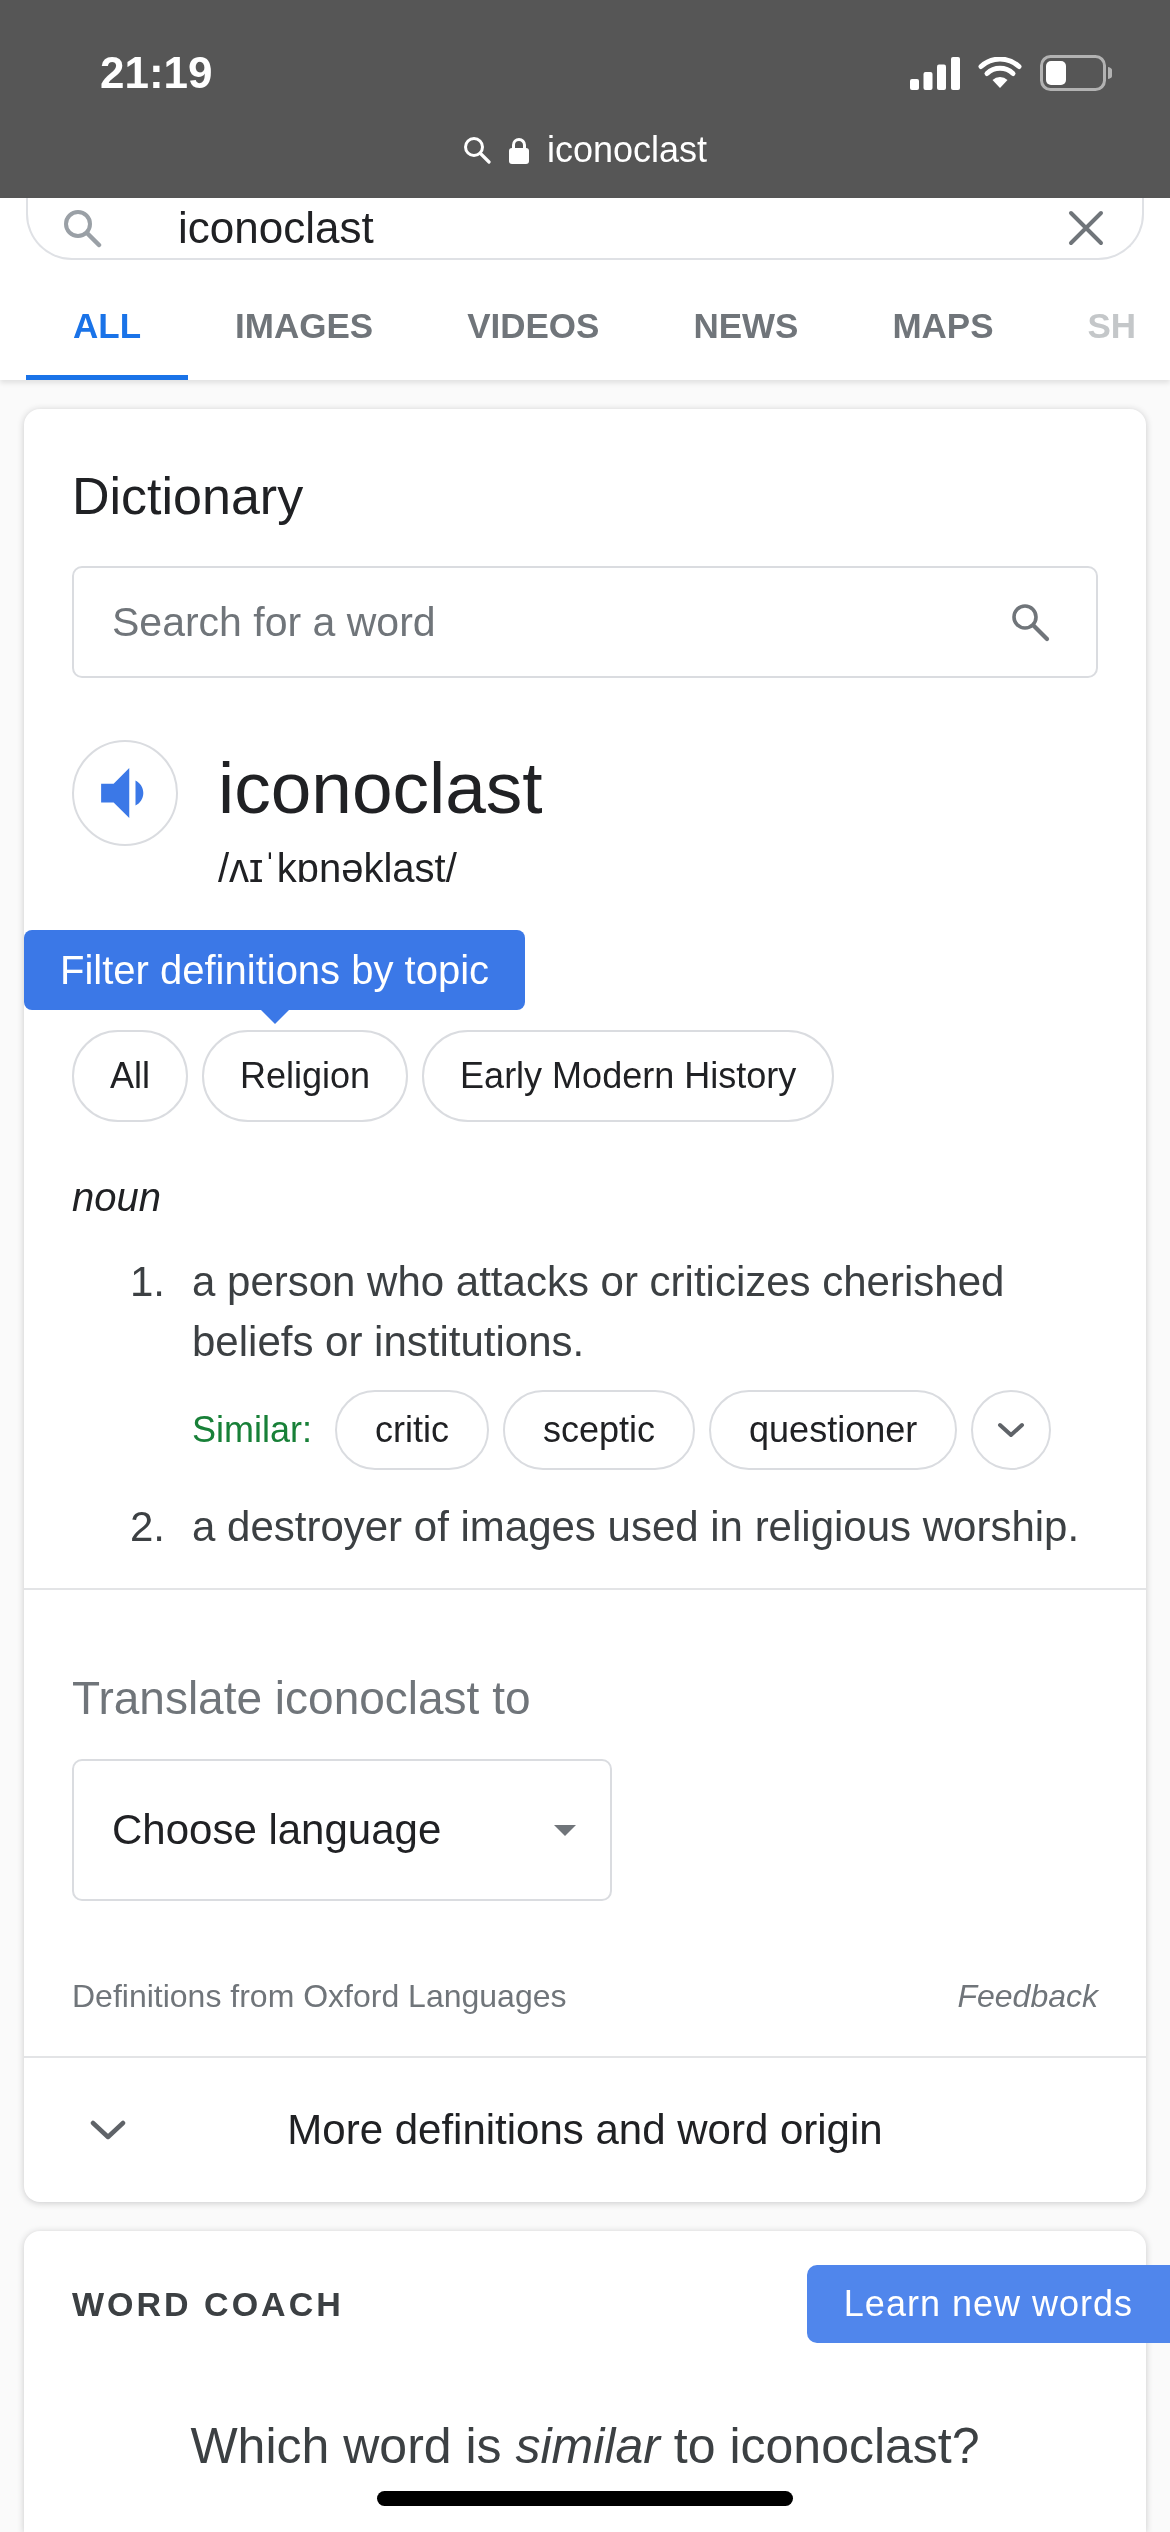  I want to click on definition-text: a destroyer of images used in religious worship., so click(636, 1527).